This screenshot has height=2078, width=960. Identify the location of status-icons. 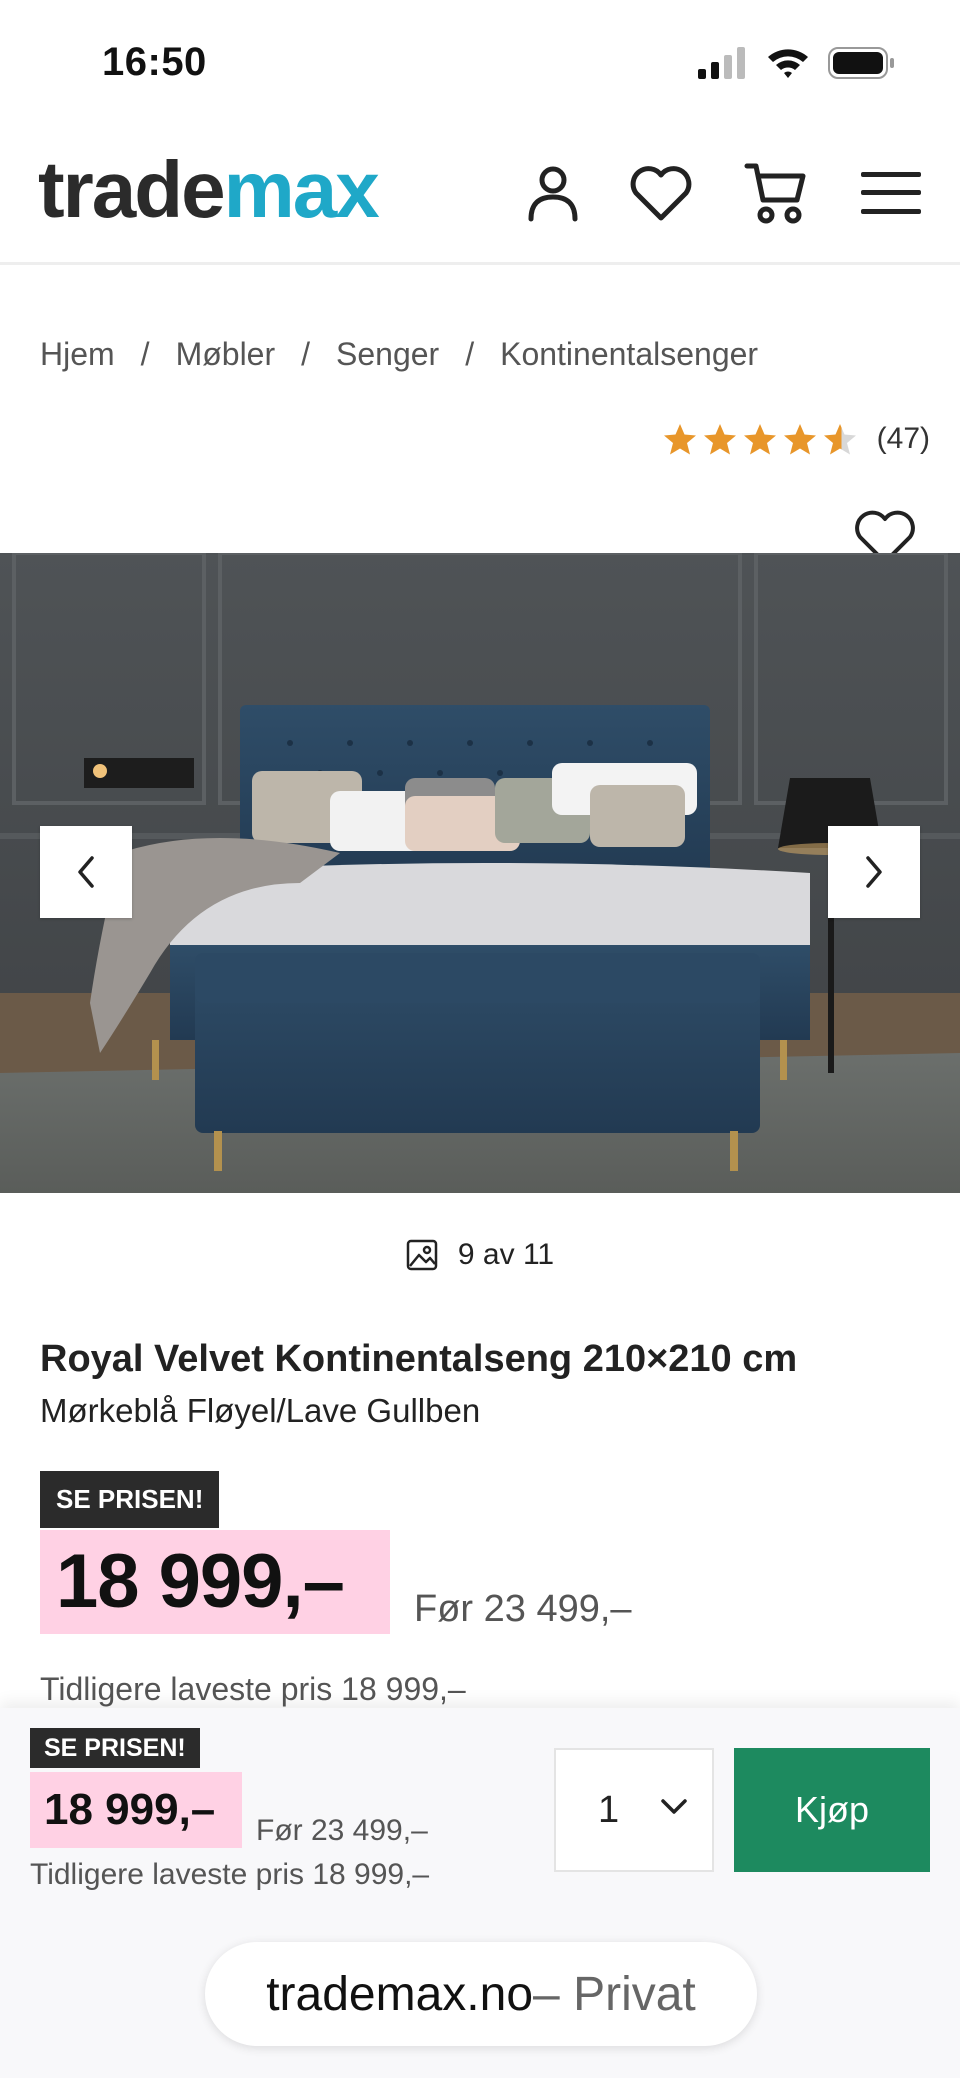
(797, 63).